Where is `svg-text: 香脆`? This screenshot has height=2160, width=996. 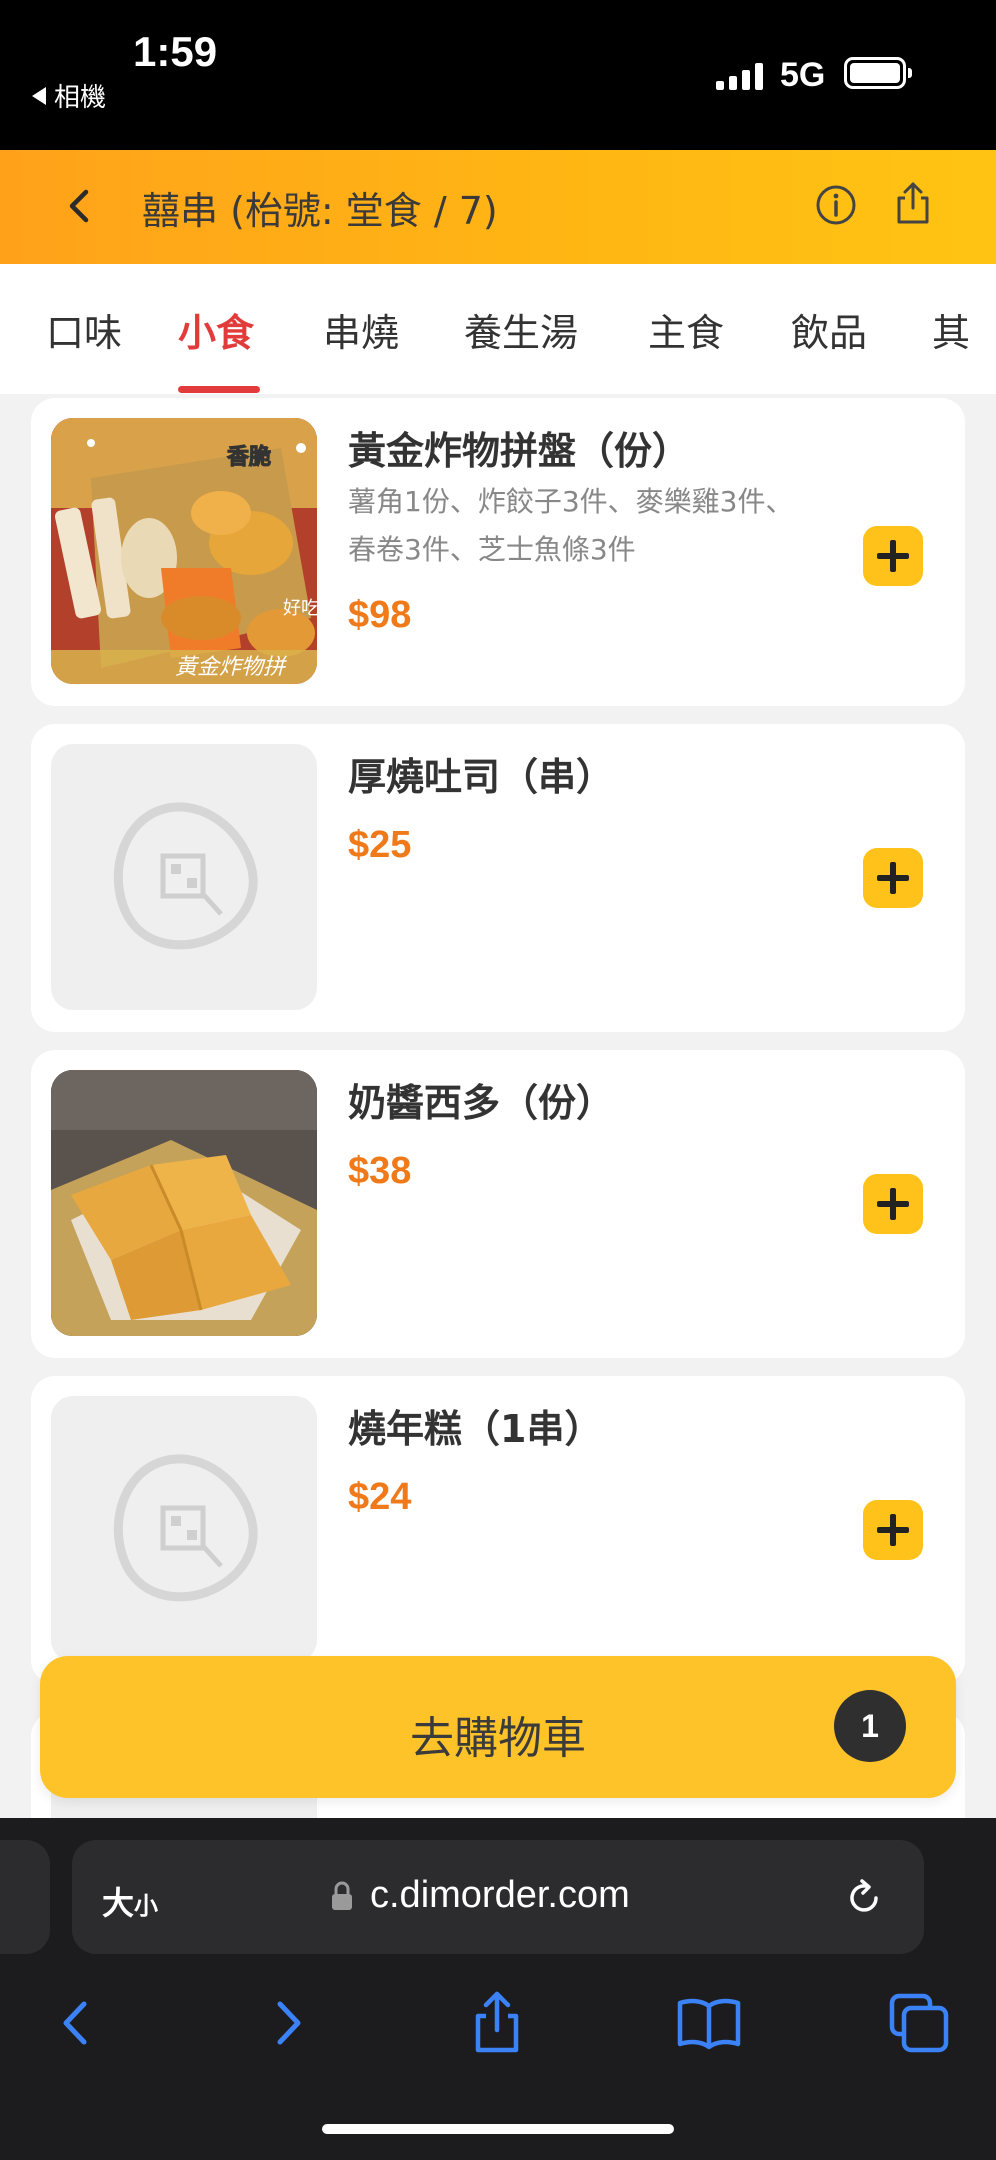
svg-text: 香脆 is located at coordinates (249, 457).